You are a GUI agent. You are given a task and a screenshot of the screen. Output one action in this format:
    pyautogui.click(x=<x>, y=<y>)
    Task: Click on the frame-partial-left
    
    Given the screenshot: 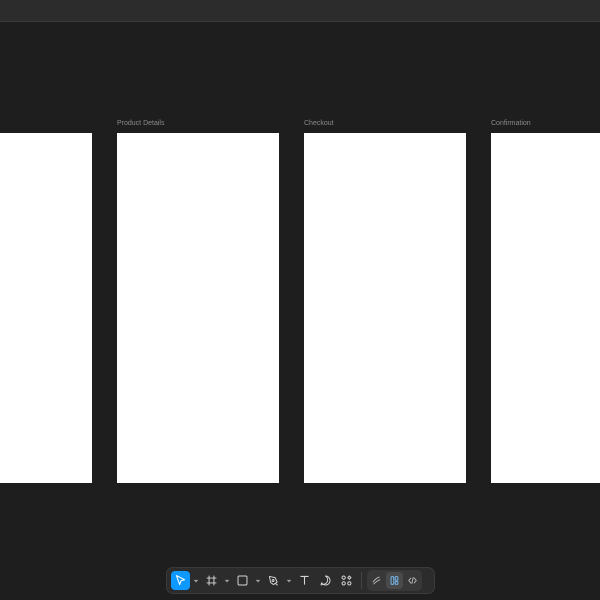 What is the action you would take?
    pyautogui.click(x=46, y=308)
    